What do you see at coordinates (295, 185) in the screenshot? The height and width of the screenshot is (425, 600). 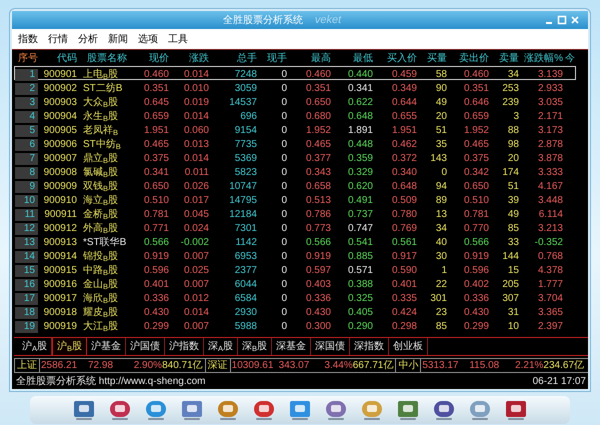 I see `table-row: 9 900909 双钱$_{B}$股 0.650 0.026 10747 0 0.658 0.620 0.648 94 0.650 51 4.167` at bounding box center [295, 185].